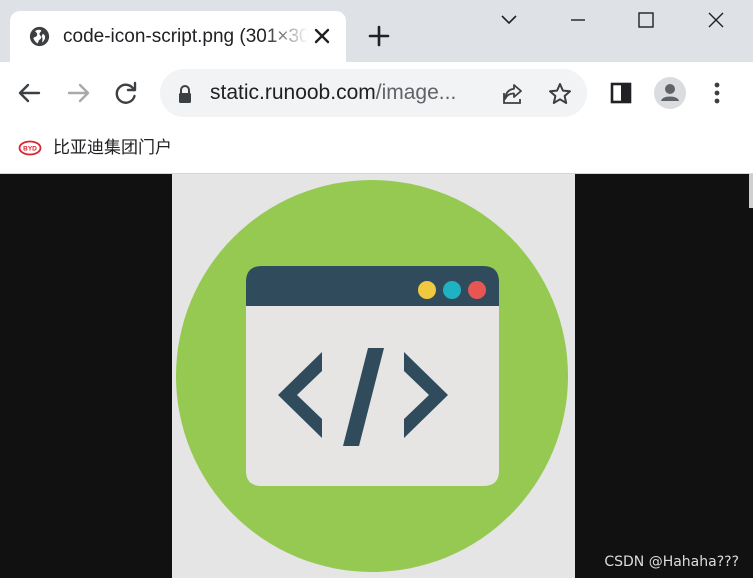  What do you see at coordinates (717, 93) in the screenshot?
I see `kebab-menu-icon` at bounding box center [717, 93].